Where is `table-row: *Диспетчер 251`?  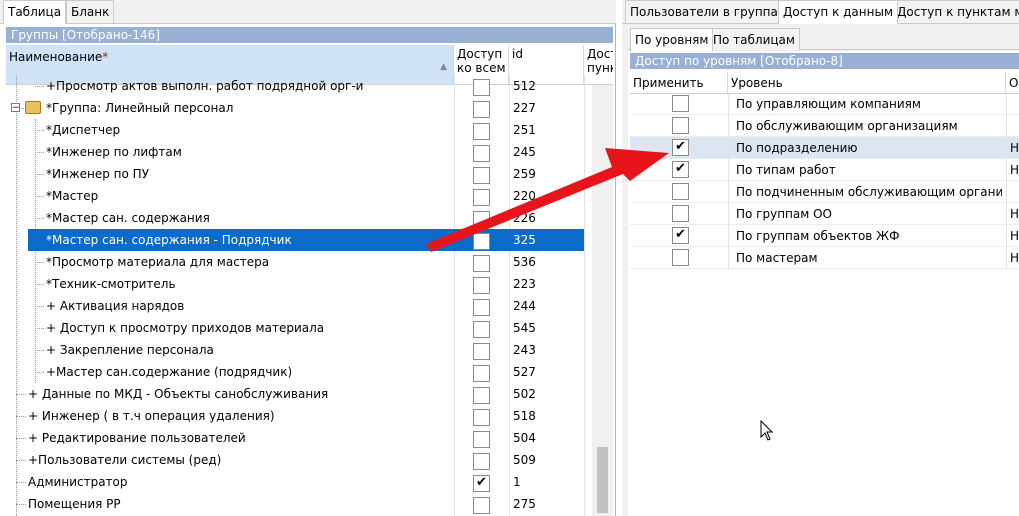 table-row: *Диспетчер 251 is located at coordinates (299, 130).